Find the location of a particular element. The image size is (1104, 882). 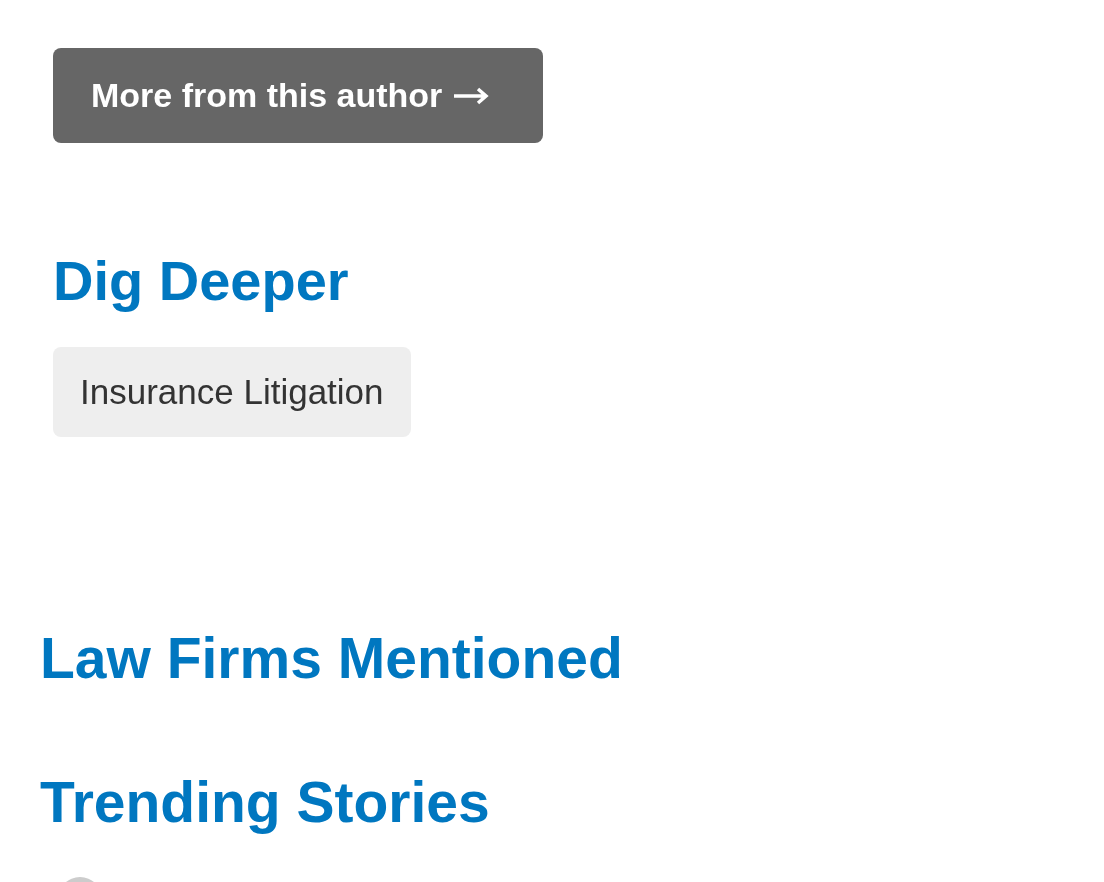

topic-tag: Insurance Litigation is located at coordinates (232, 392).